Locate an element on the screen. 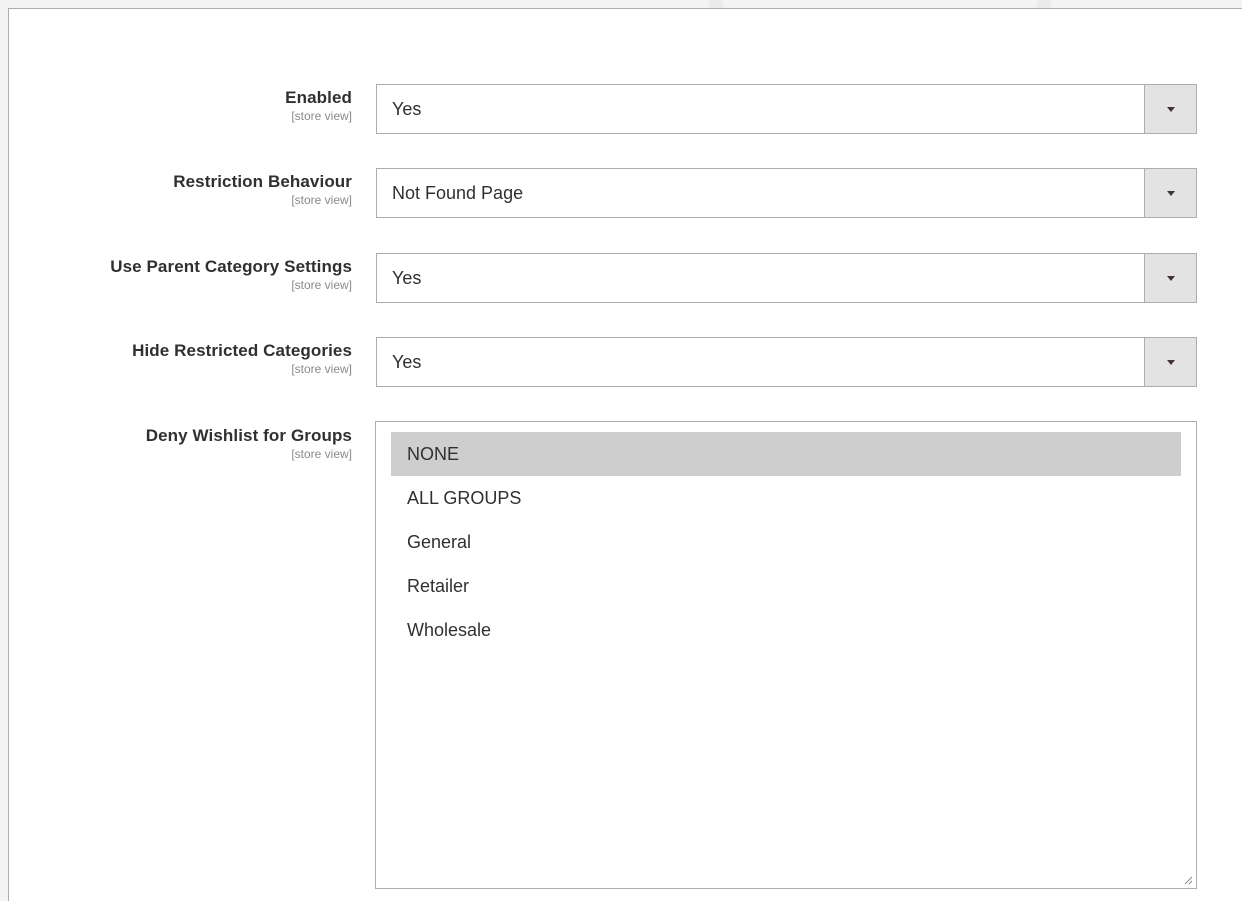 The image size is (1242, 901). hide-restricted-categories-select: Yes is located at coordinates (786, 362).